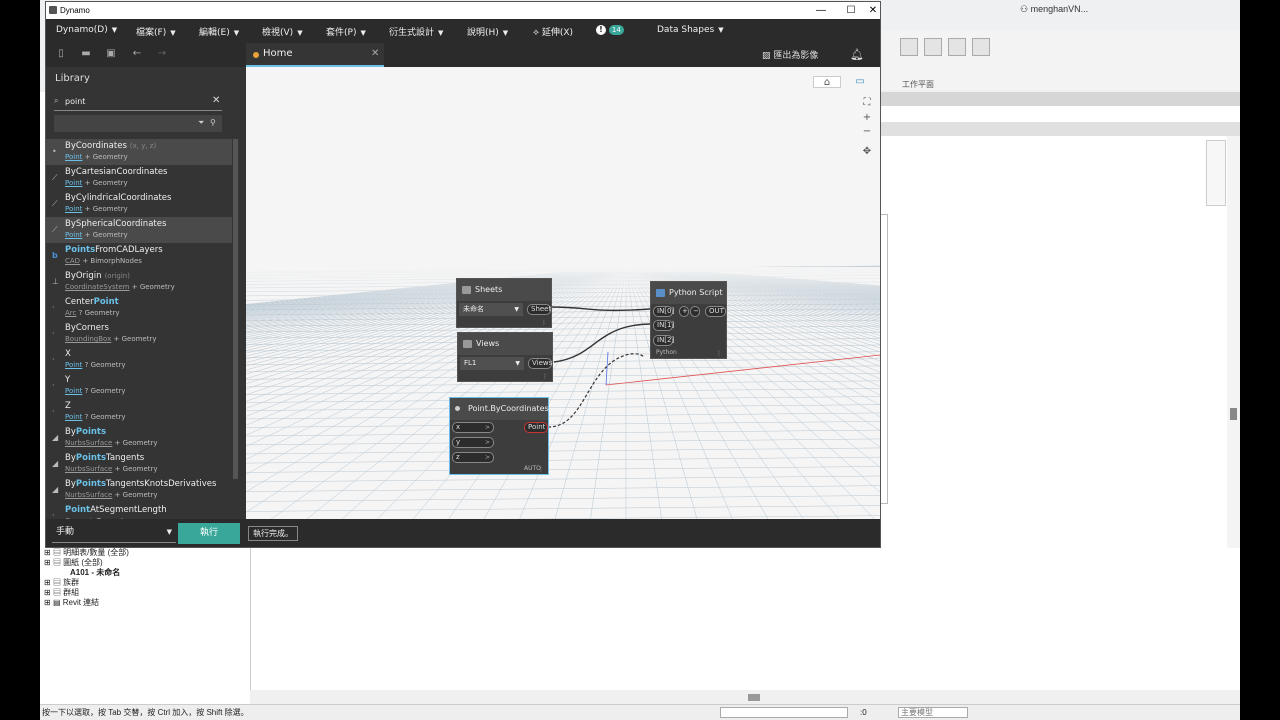 Image resolution: width=1280 pixels, height=720 pixels. What do you see at coordinates (61, 54) in the screenshot?
I see `new-file-icon: ▯` at bounding box center [61, 54].